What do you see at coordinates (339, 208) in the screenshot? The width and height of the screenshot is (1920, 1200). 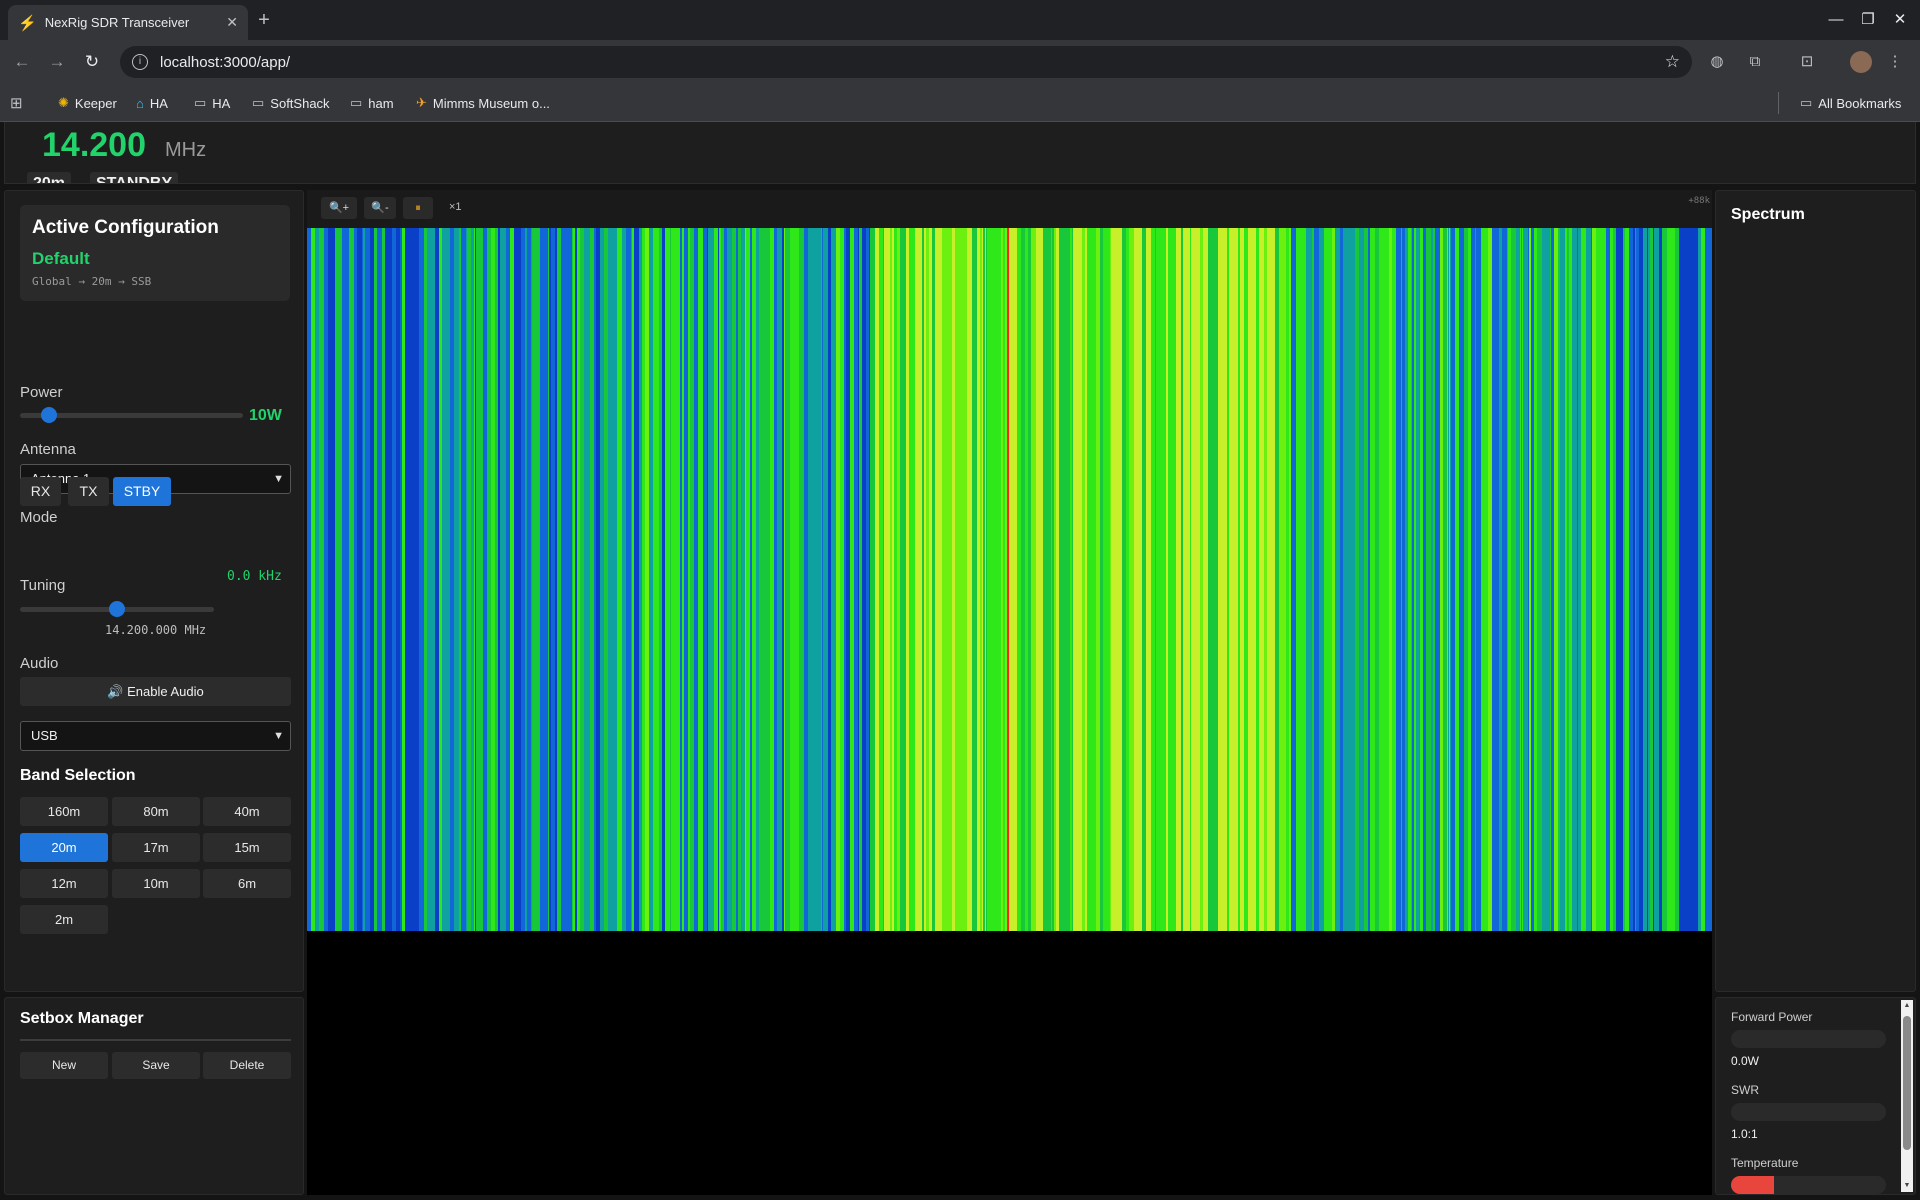 I see `zoom-in-button: 🔍+` at bounding box center [339, 208].